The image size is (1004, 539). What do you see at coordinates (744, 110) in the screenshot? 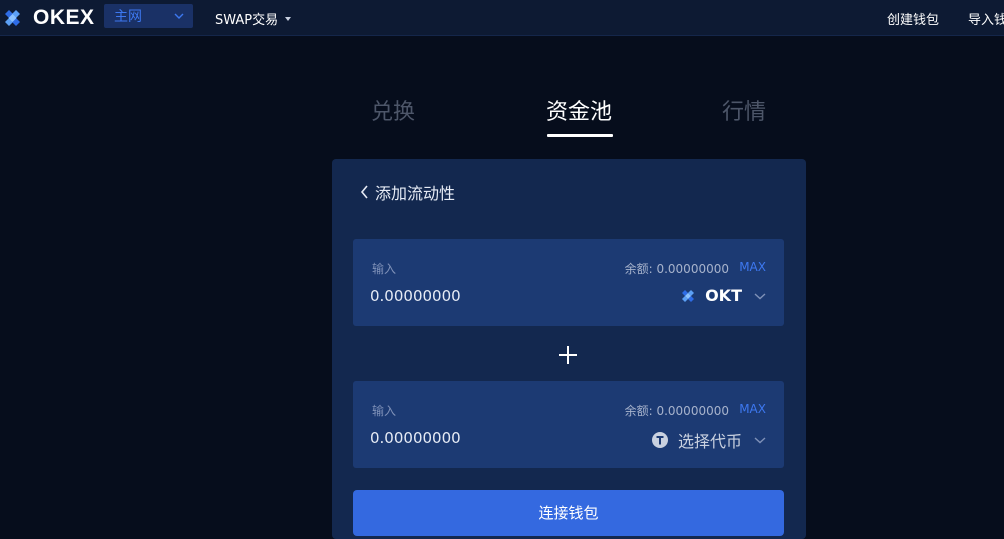
I see `tab-market: 行情` at bounding box center [744, 110].